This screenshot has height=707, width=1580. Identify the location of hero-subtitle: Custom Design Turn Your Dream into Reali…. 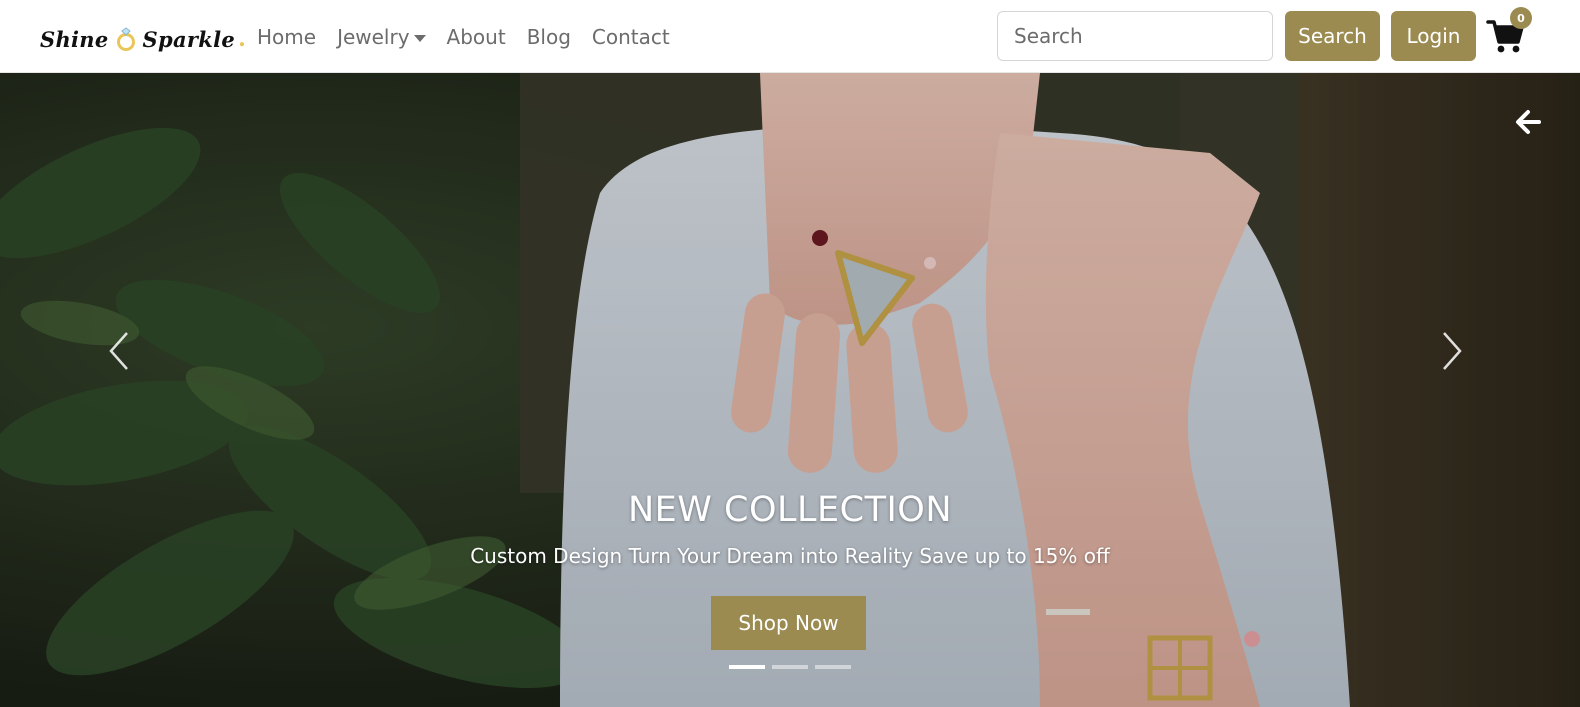
(790, 556).